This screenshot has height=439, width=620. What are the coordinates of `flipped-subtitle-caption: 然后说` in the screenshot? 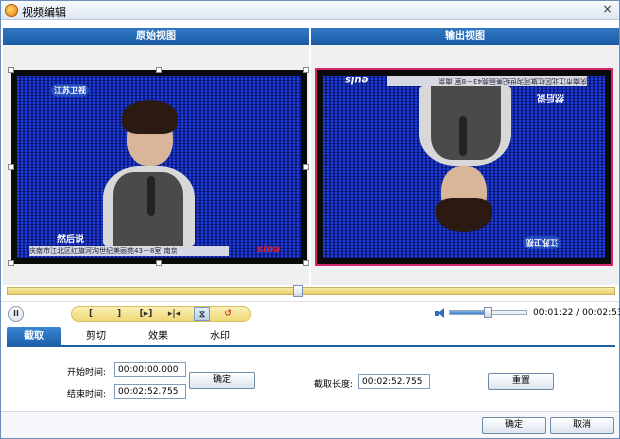 It's located at (551, 97).